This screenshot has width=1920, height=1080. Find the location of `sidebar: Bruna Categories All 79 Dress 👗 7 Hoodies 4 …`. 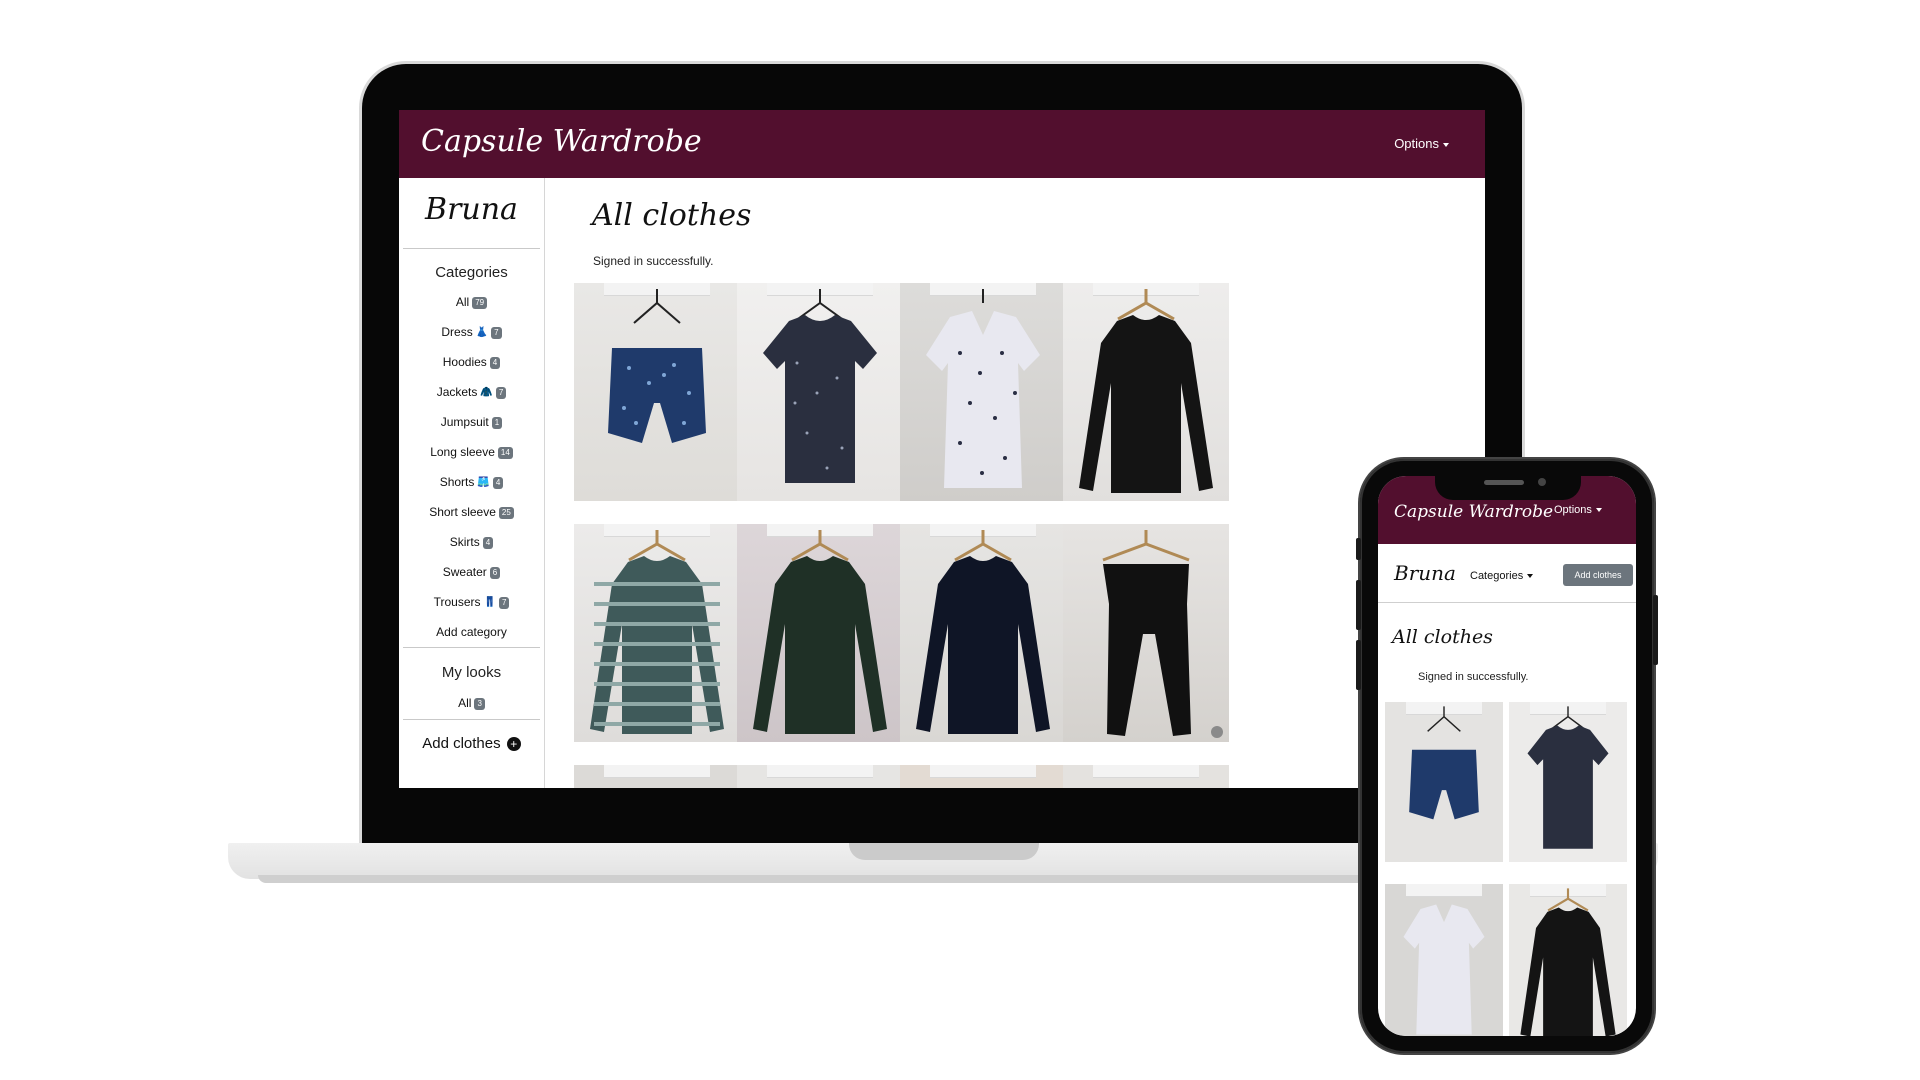

sidebar: Bruna Categories All 79 Dress 👗 7 Hoodies 4 … is located at coordinates (472, 483).